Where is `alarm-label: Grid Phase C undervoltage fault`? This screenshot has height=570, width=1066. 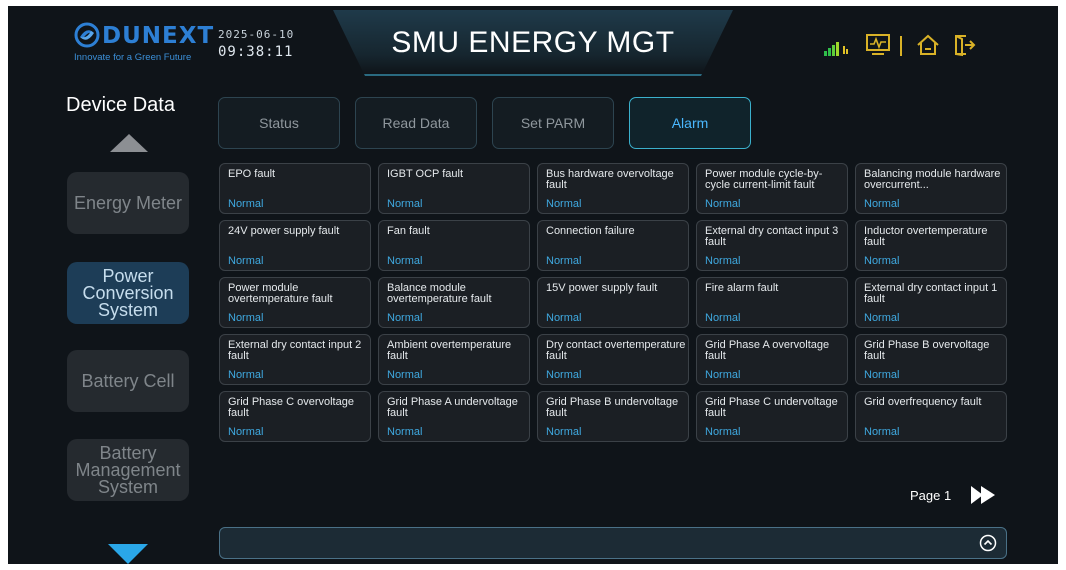 alarm-label: Grid Phase C undervoltage fault is located at coordinates (771, 407).